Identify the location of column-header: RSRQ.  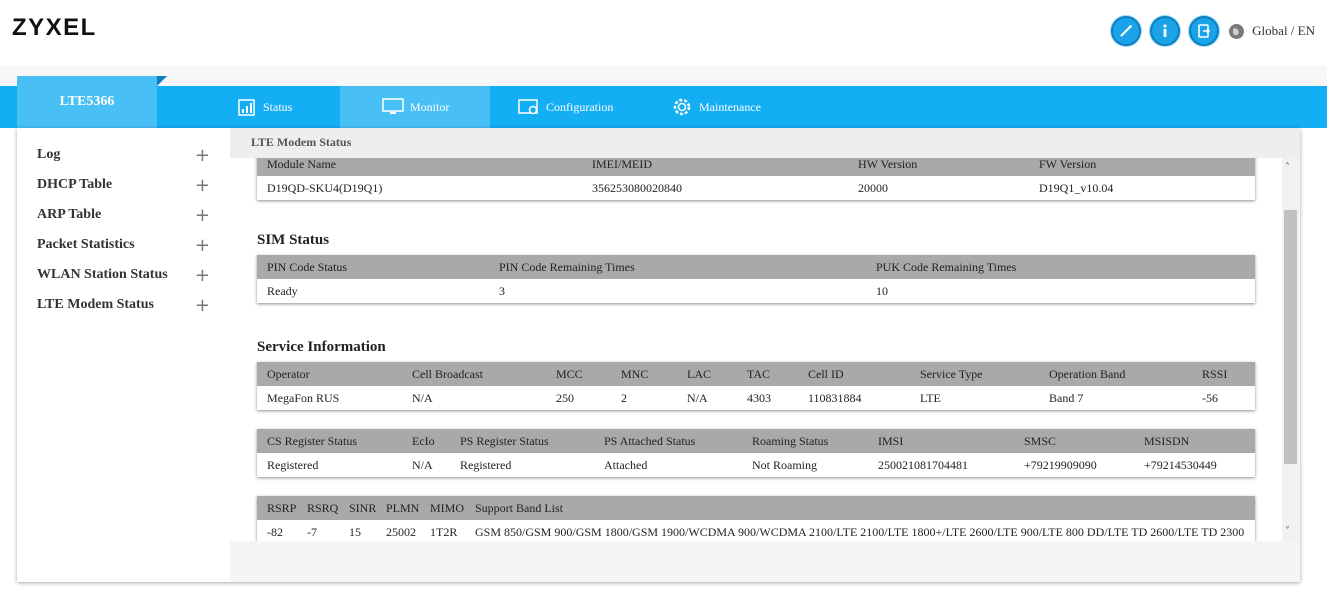
(323, 508).